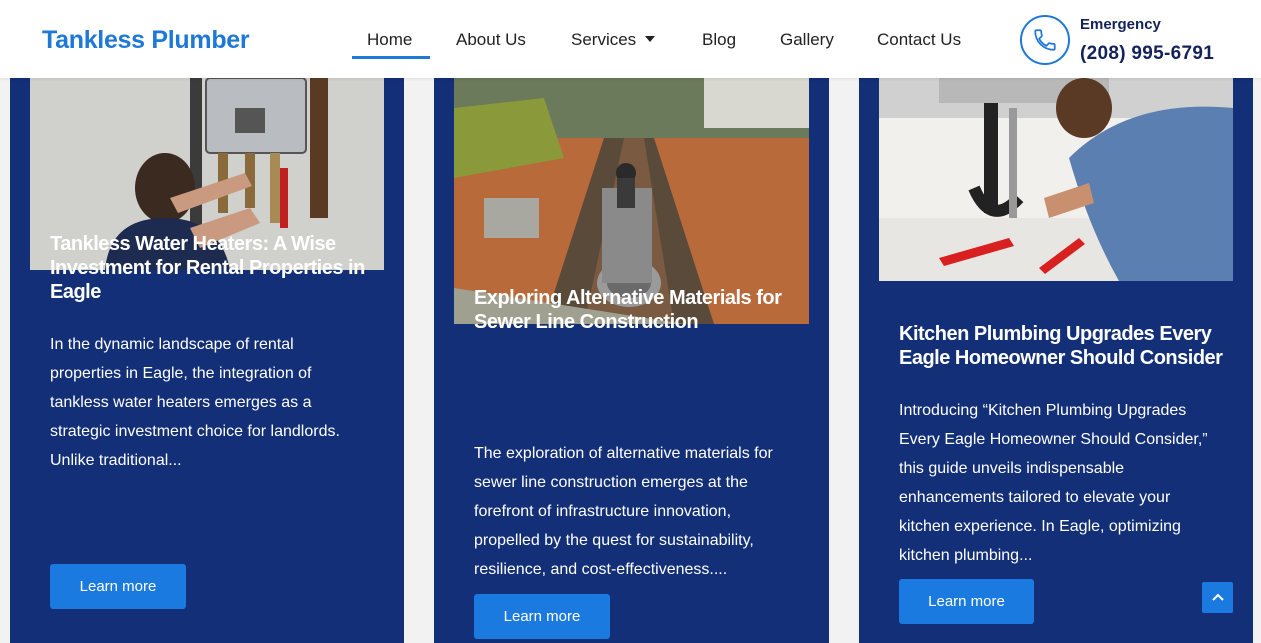  What do you see at coordinates (146, 40) in the screenshot?
I see `site-logo: Tankless Plumber` at bounding box center [146, 40].